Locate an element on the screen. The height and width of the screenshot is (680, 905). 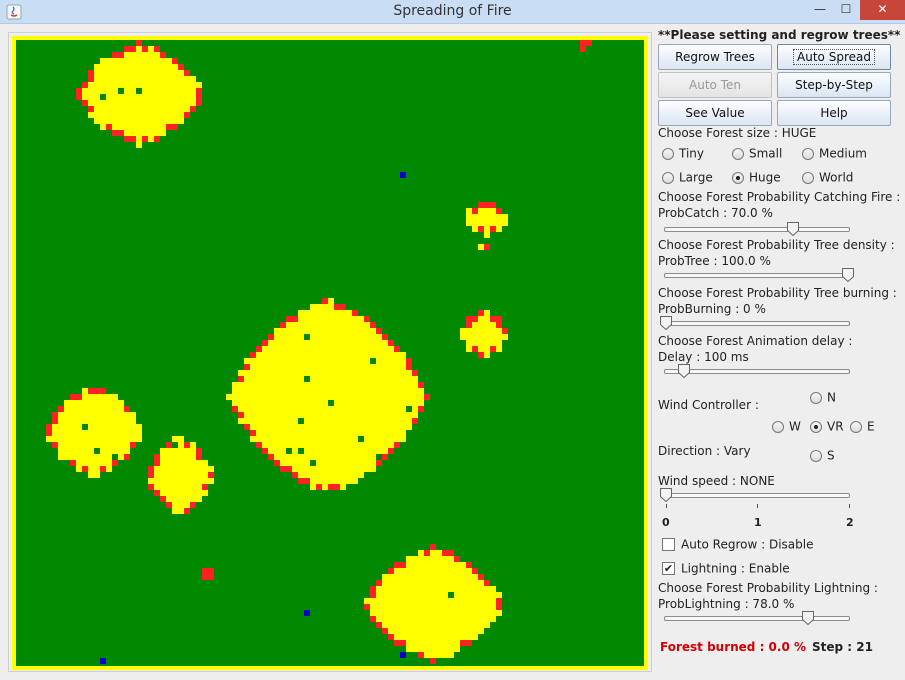
wind-radio-vr: VR is located at coordinates (827, 427).